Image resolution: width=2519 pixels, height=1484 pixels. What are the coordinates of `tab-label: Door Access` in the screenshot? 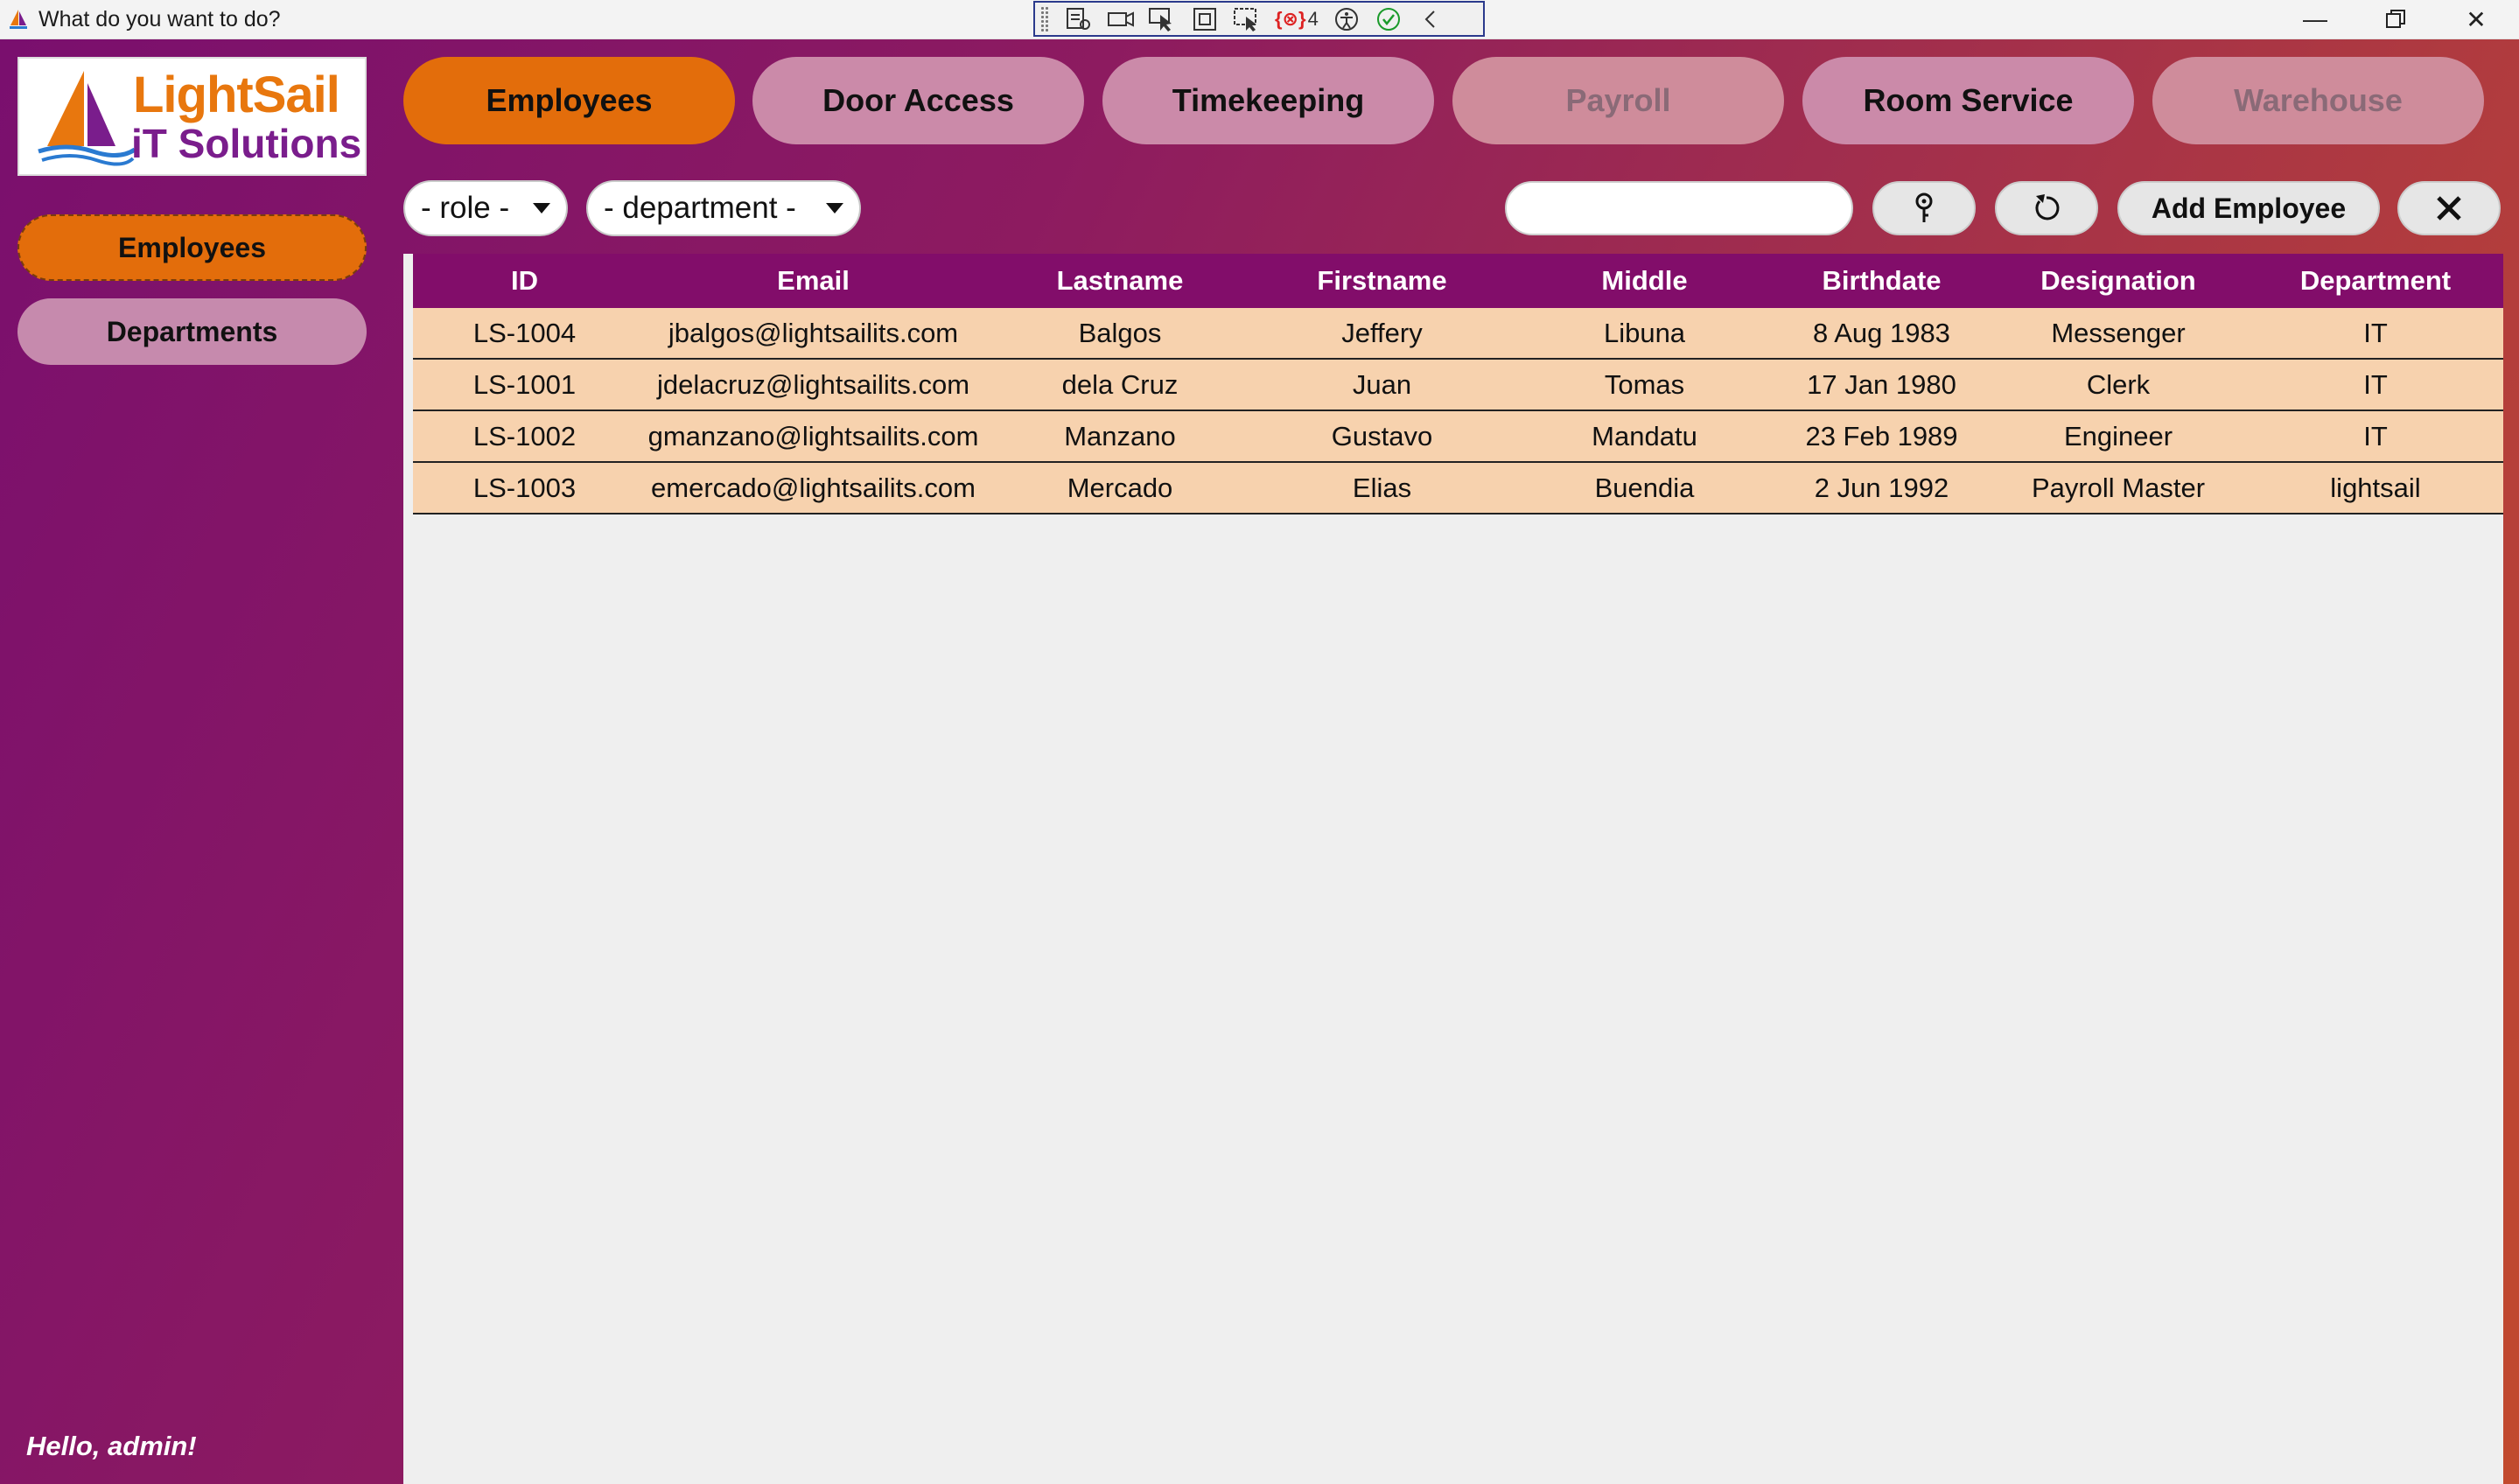 It's located at (918, 100).